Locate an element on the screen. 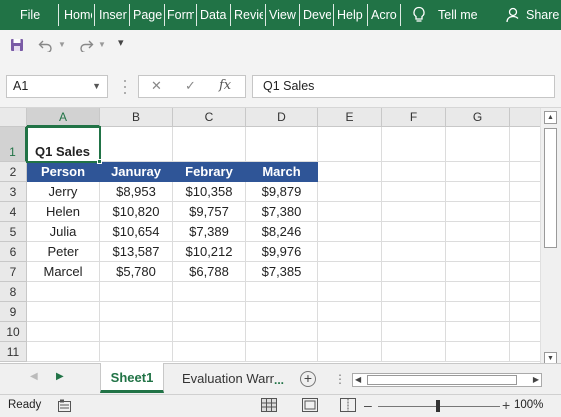  table-data-cell: Helen is located at coordinates (63, 212).